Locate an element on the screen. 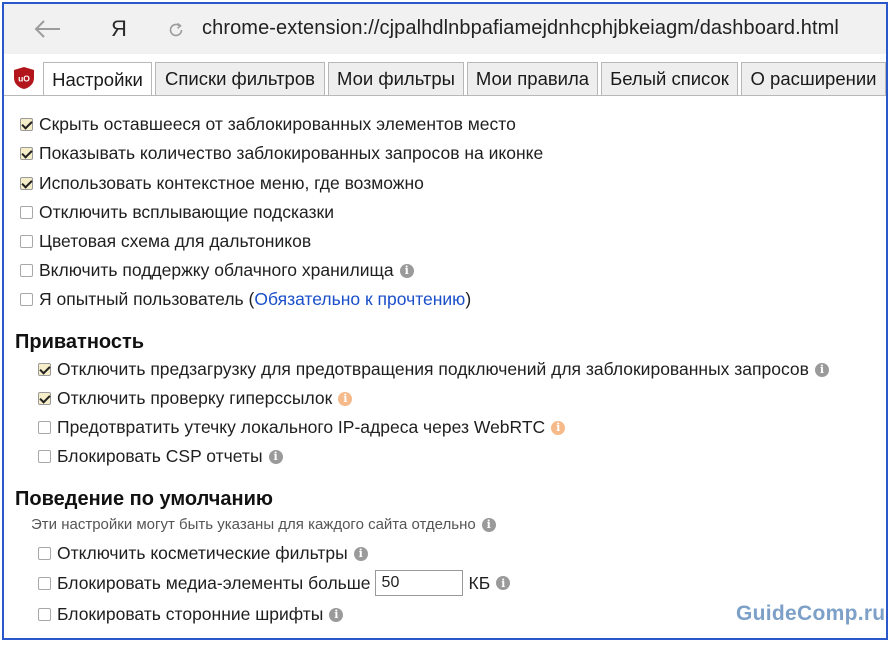 This screenshot has width=896, height=646. arrow-left-icon is located at coordinates (47, 29).